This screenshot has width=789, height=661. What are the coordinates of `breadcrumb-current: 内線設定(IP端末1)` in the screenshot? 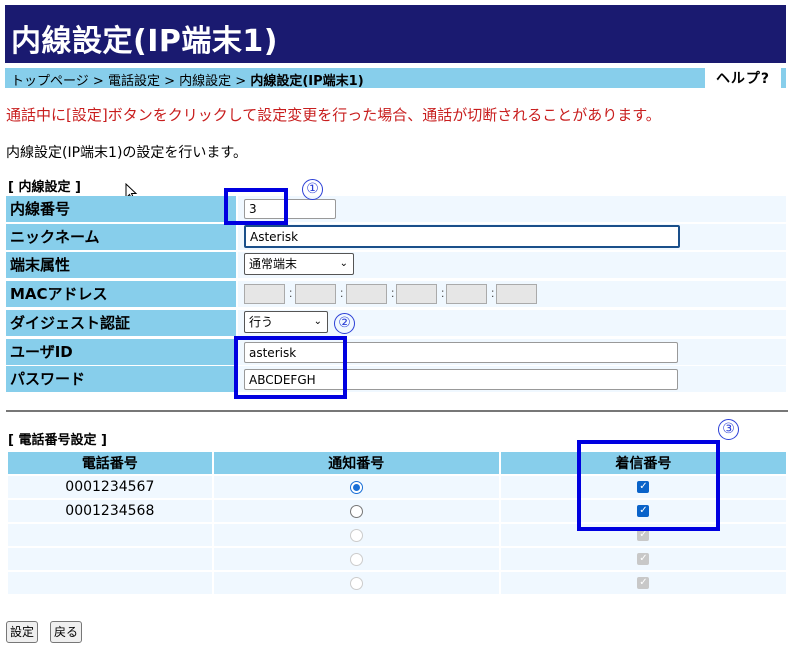 It's located at (307, 81).